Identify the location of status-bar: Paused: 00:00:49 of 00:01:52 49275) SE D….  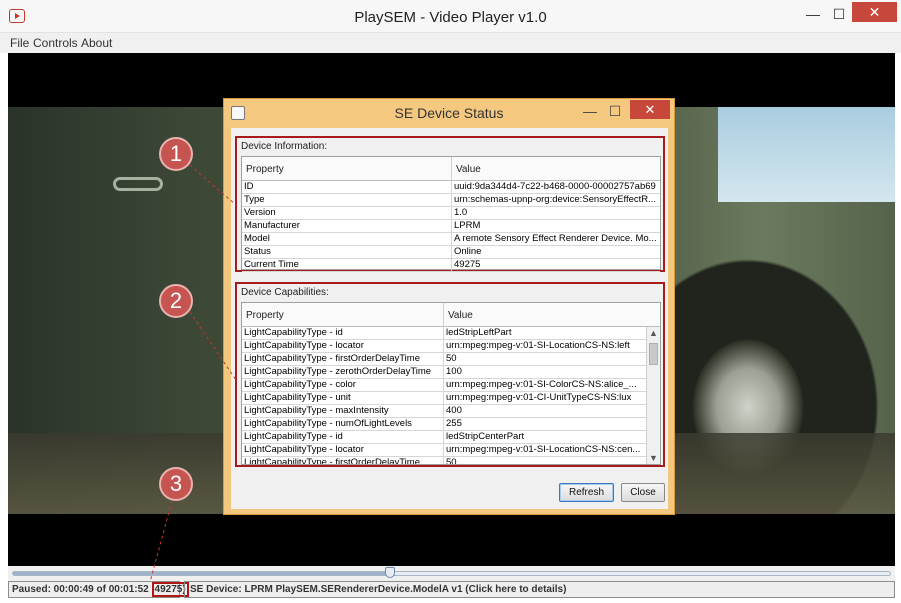
(451, 589).